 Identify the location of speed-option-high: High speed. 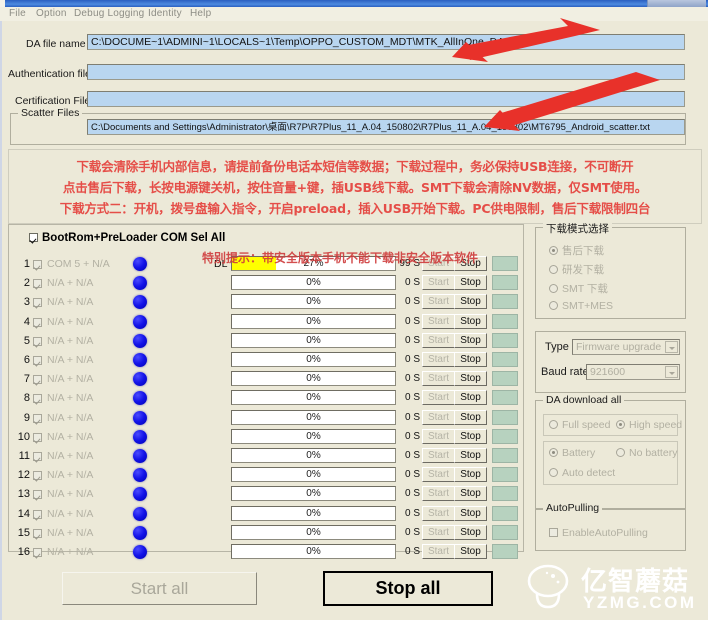
(649, 425).